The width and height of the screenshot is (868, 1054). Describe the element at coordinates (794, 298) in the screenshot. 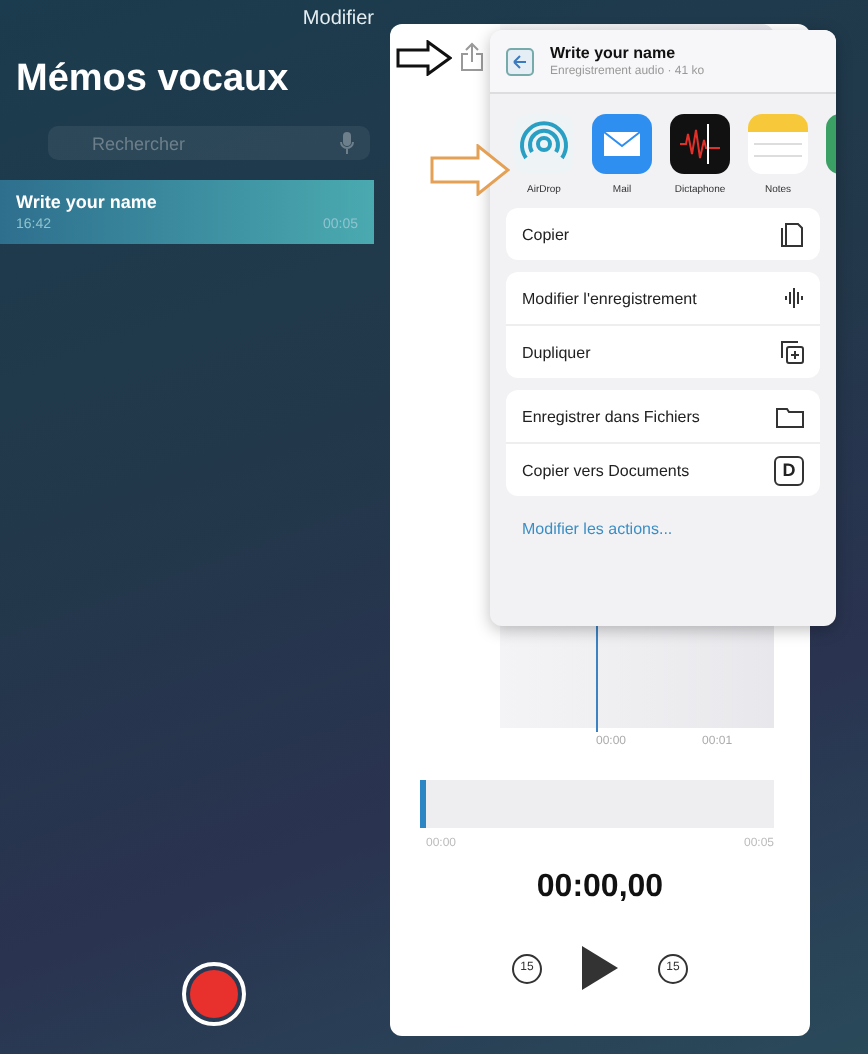

I see `waveform-icon` at that location.